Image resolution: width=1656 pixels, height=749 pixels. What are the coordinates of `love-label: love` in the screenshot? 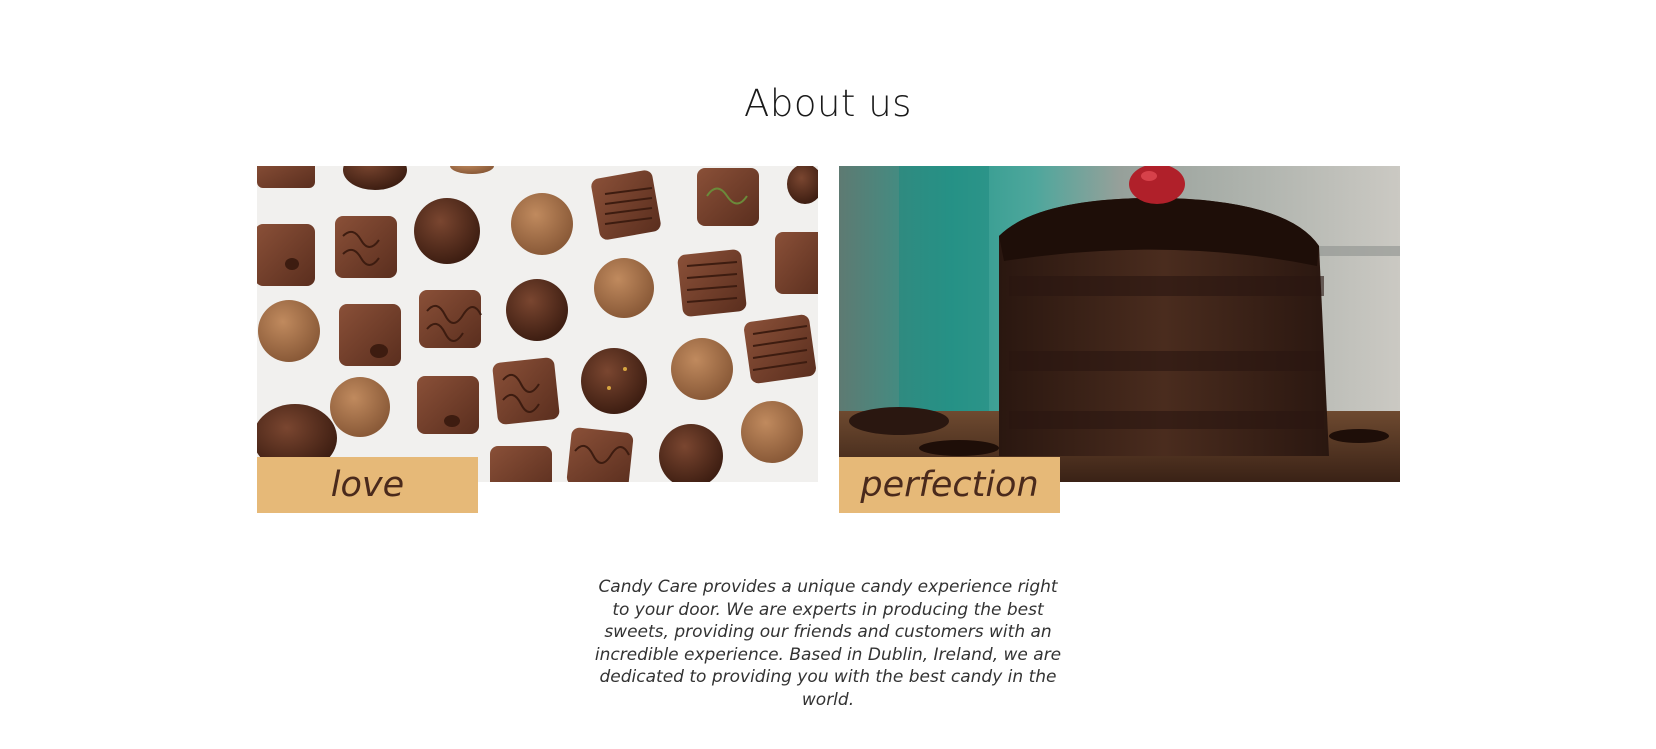 It's located at (367, 485).